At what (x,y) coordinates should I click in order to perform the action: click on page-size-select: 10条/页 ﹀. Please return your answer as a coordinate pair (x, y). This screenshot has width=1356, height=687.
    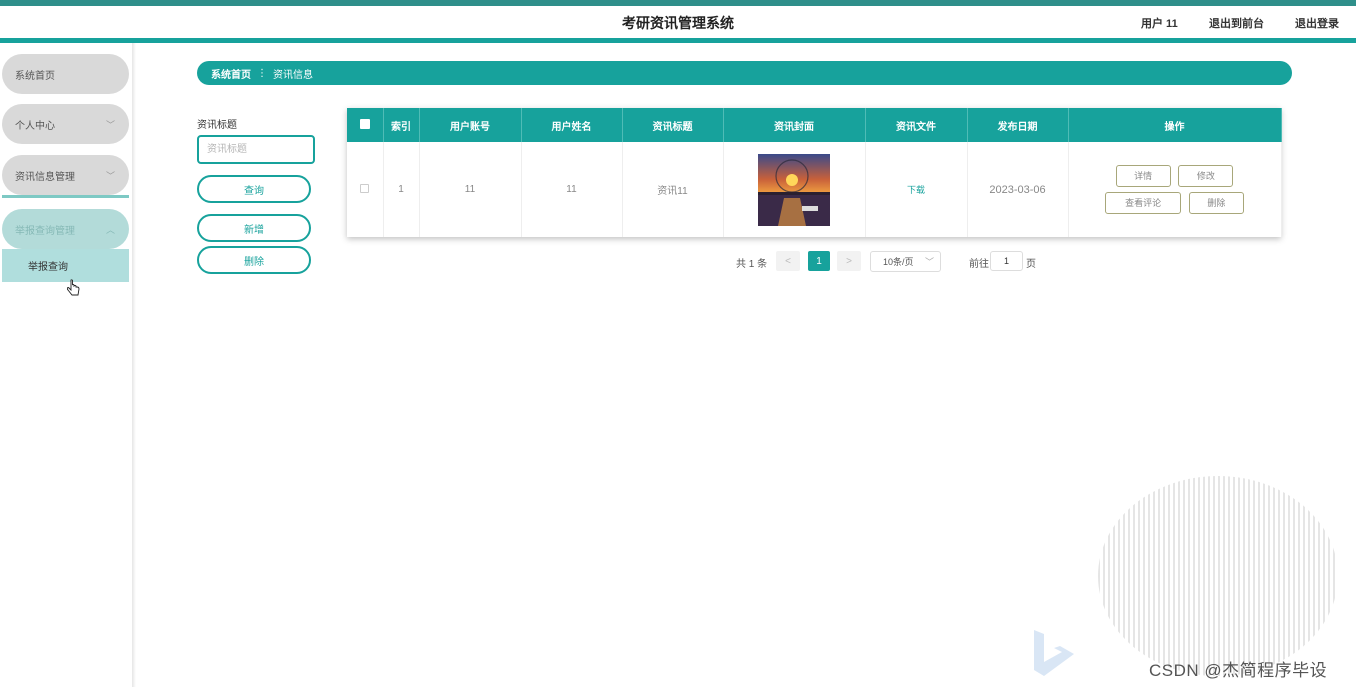
    Looking at the image, I should click on (905, 261).